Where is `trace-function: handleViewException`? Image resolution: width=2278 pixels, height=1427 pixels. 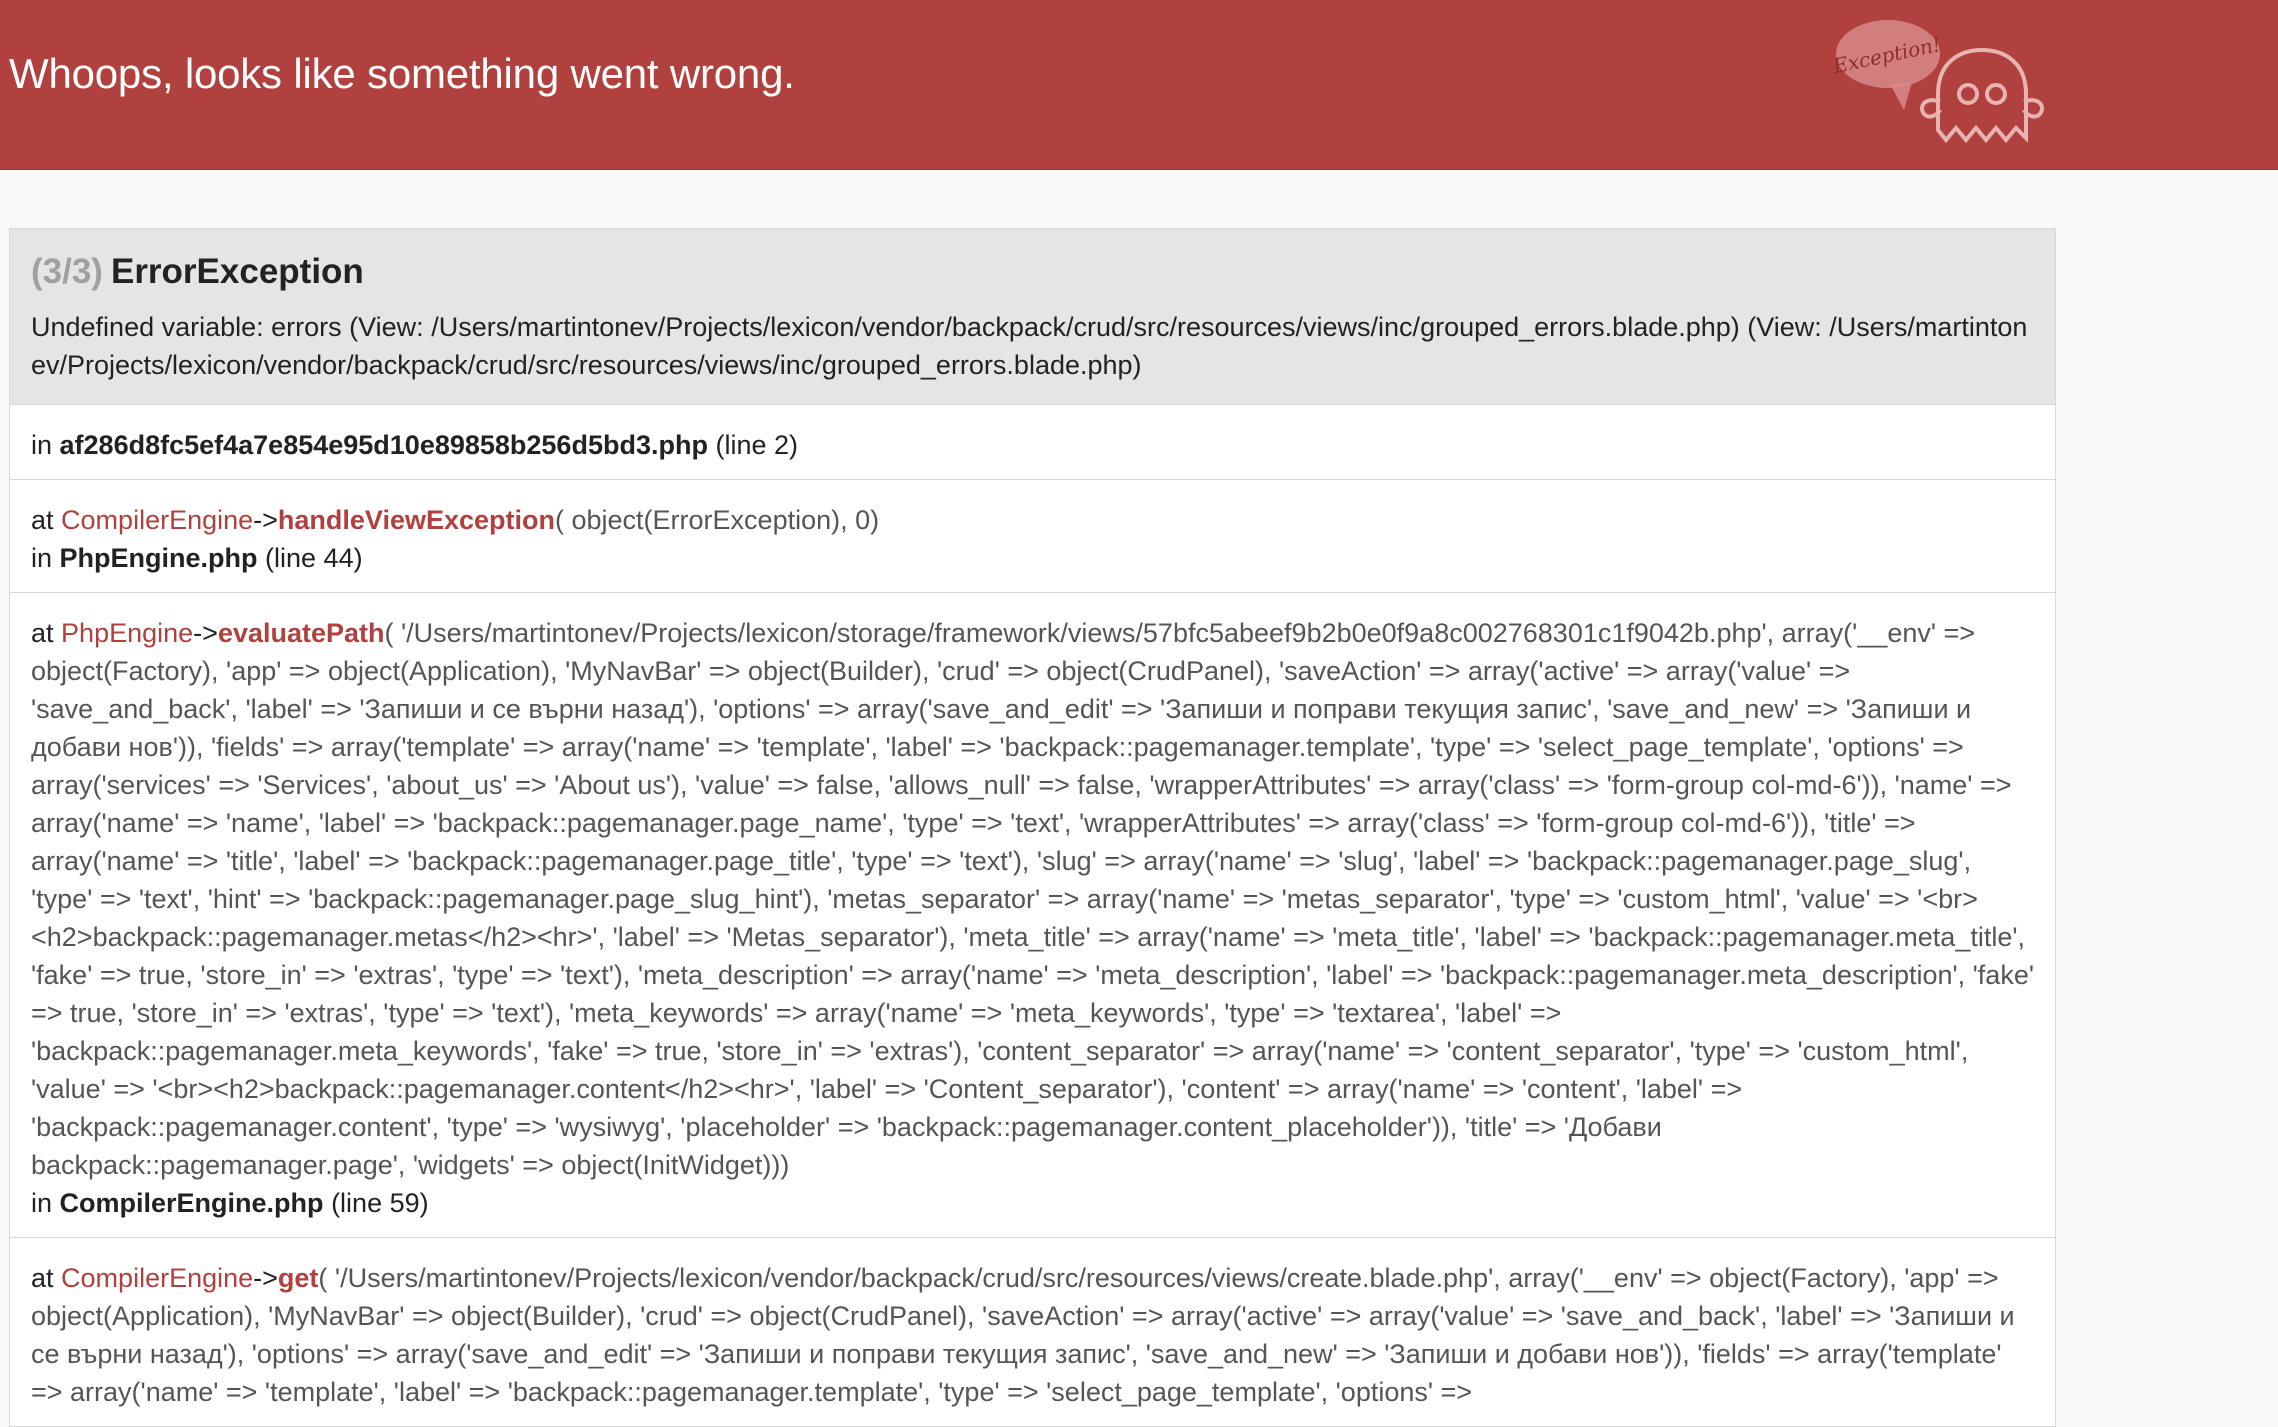 trace-function: handleViewException is located at coordinates (416, 520).